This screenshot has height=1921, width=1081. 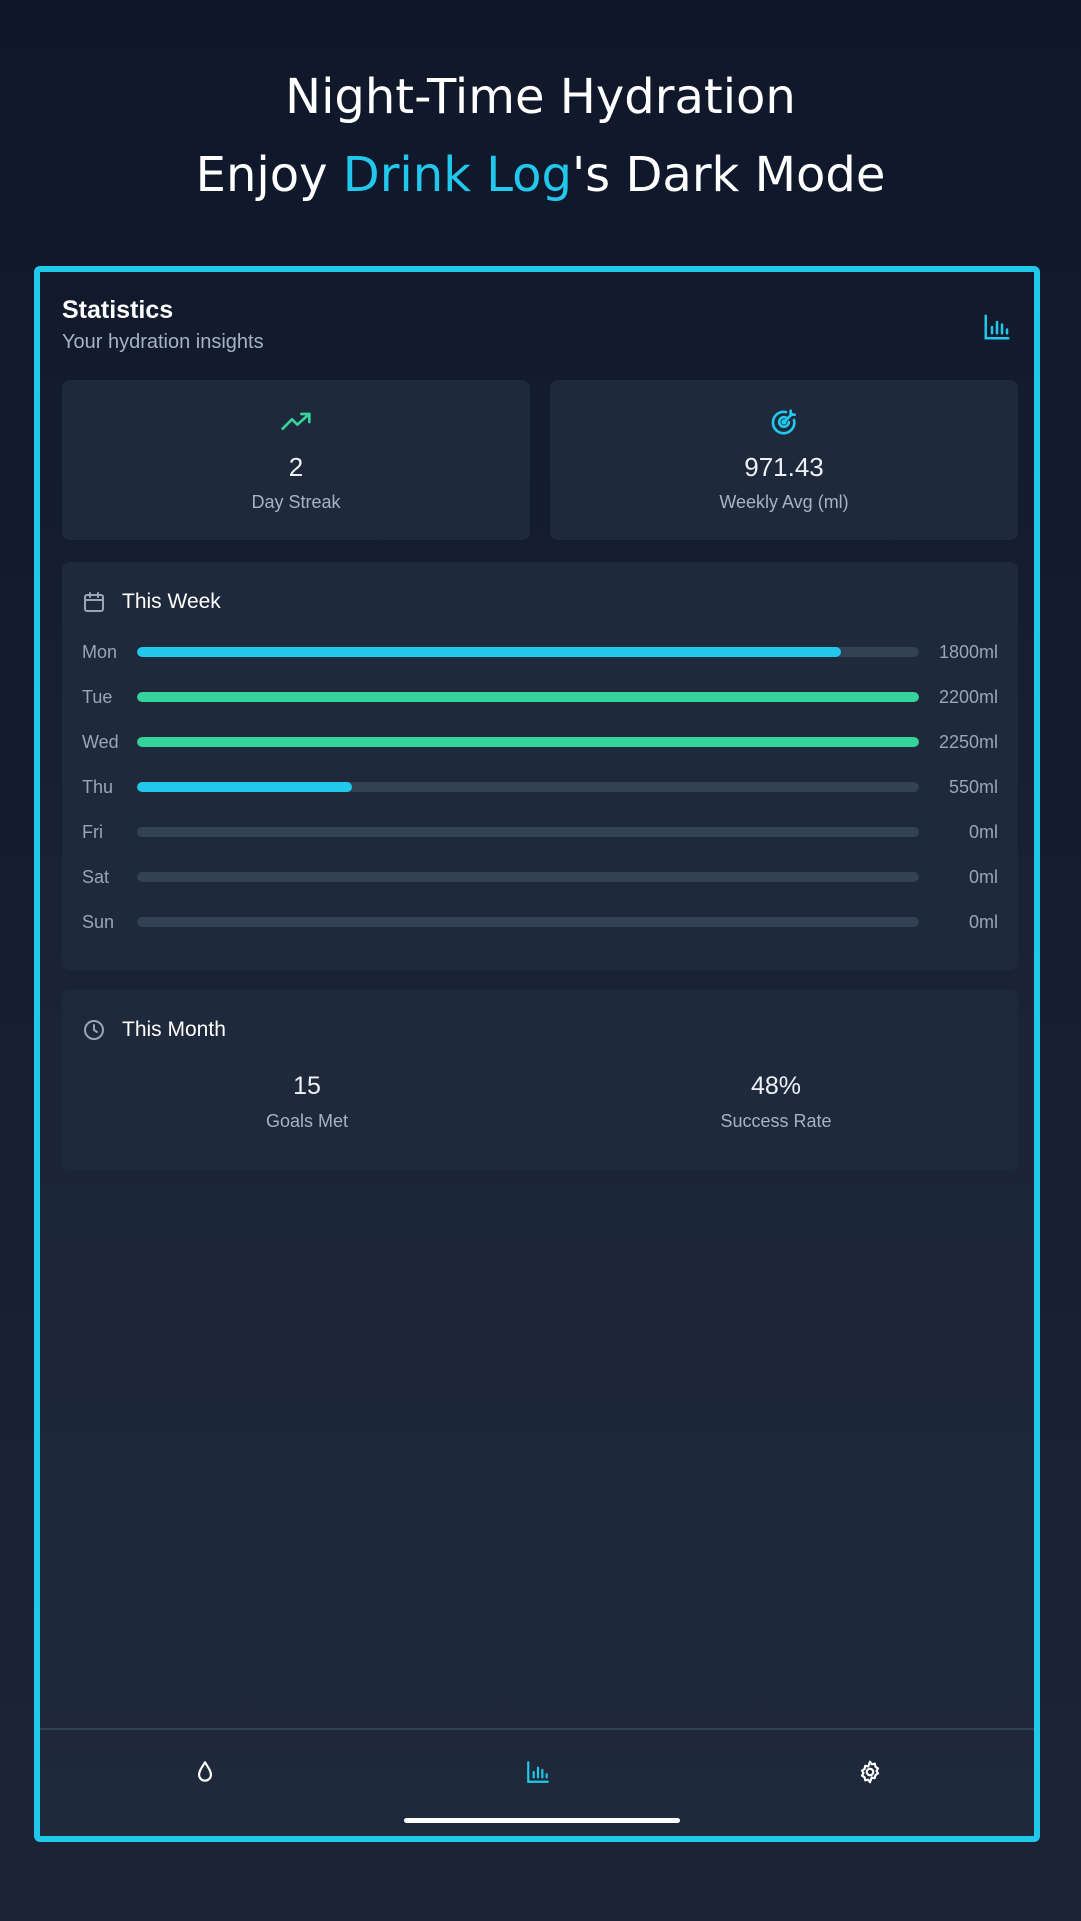 What do you see at coordinates (776, 1086) in the screenshot?
I see `success-rate-value: 48%` at bounding box center [776, 1086].